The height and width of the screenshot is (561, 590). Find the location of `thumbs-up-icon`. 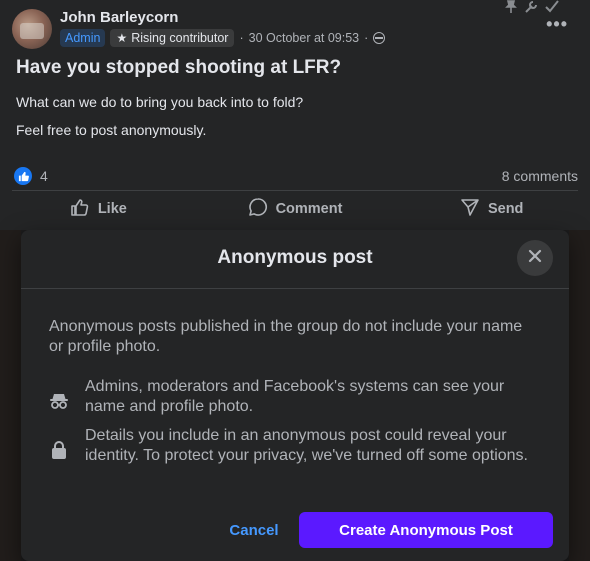

thumbs-up-icon is located at coordinates (80, 209).